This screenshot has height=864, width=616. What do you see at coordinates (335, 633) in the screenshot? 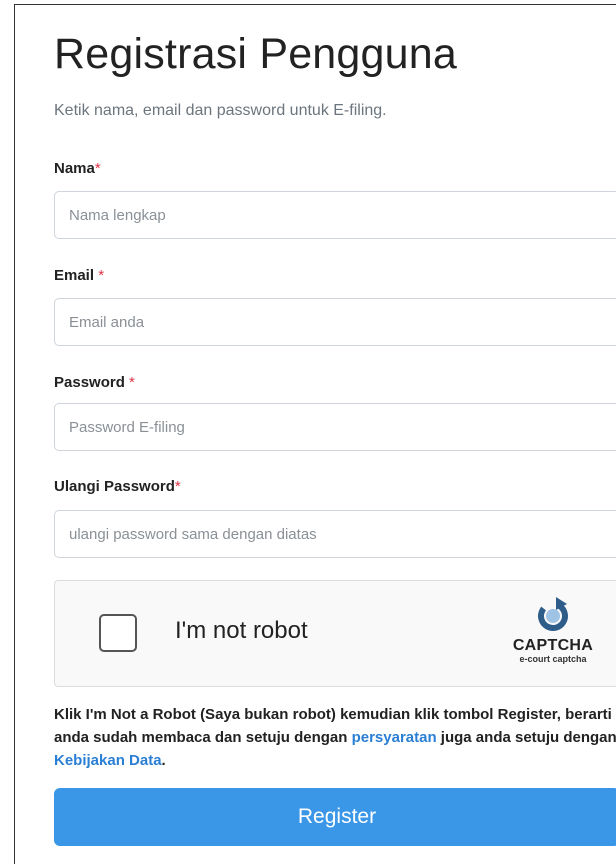
I see `captcha-widget: I'm not robot CAPTCHA e-court captcha` at bounding box center [335, 633].